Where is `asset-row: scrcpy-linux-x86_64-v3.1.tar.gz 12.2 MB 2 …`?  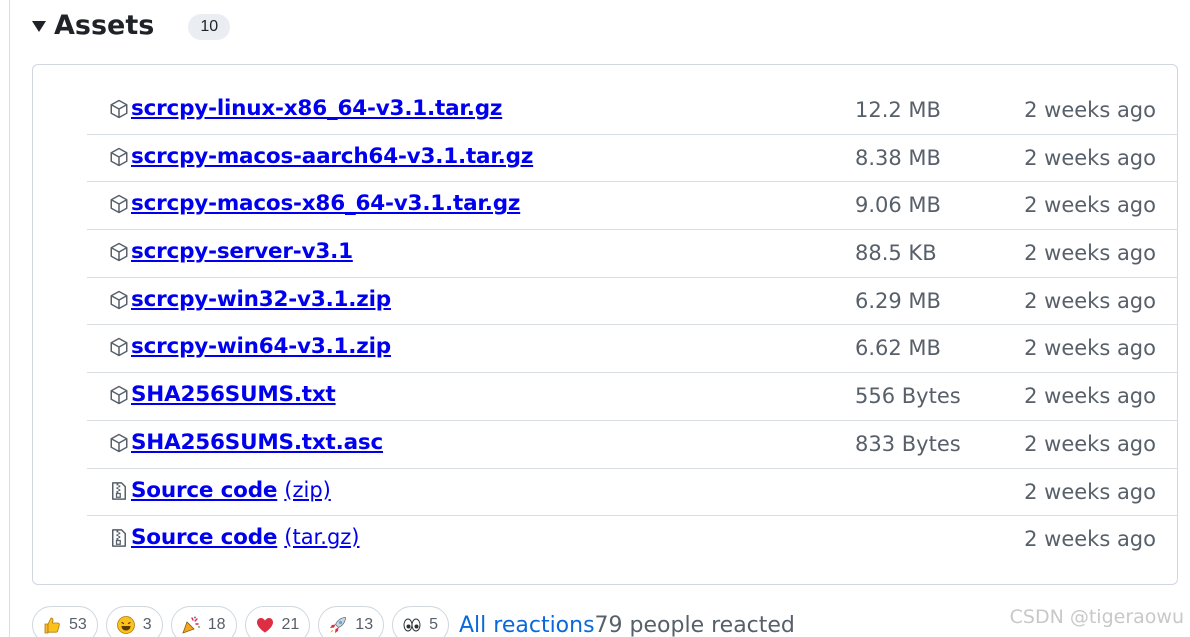
asset-row: scrcpy-linux-x86_64-v3.1.tar.gz 12.2 MB 2 … is located at coordinates (632, 111).